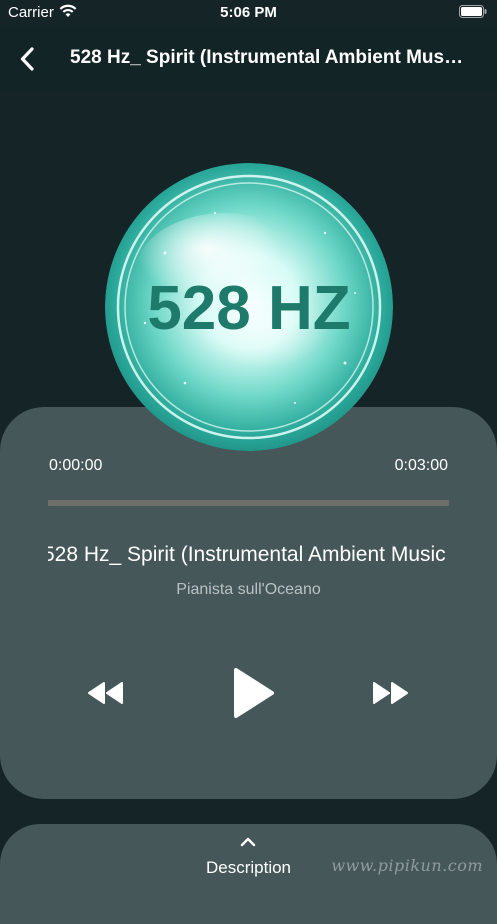 The width and height of the screenshot is (497, 924). I want to click on status-time: 5:06 PM, so click(248, 12).